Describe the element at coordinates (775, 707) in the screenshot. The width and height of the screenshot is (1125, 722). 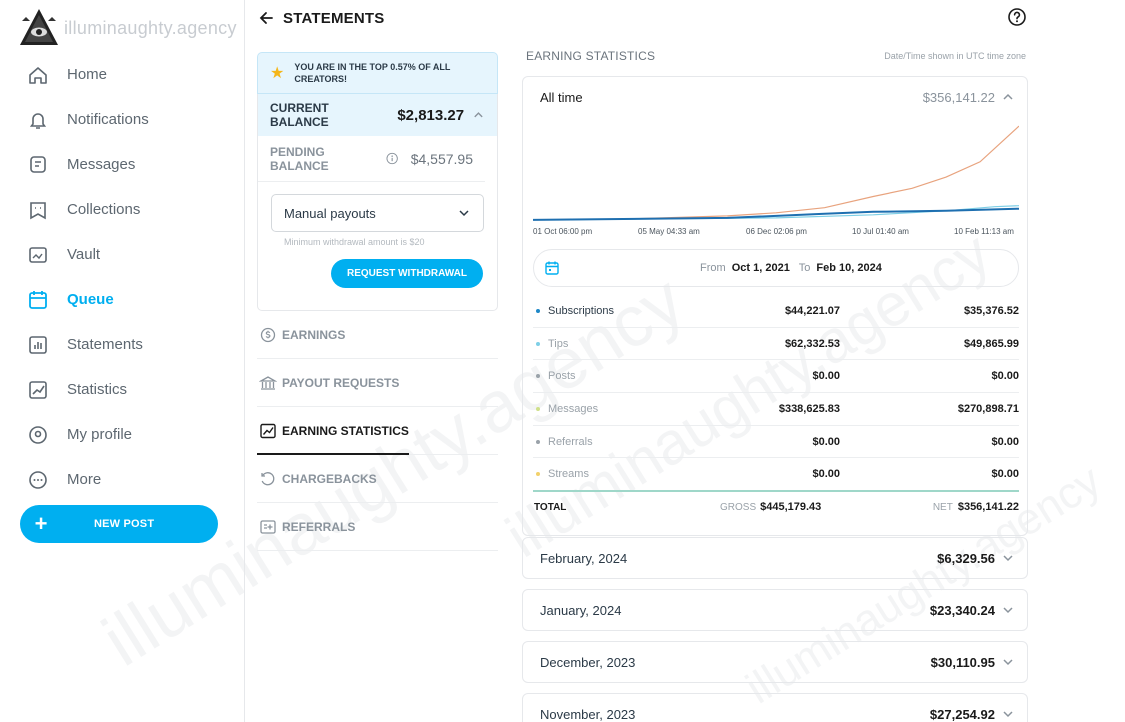
I see `month-row: November, 2023 $27,254.92` at that location.